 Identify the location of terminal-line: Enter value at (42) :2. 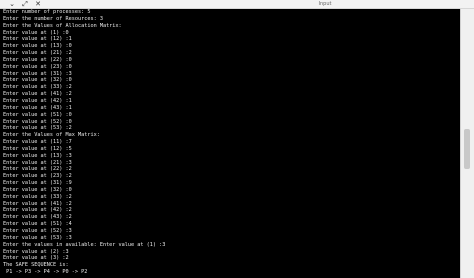
(37, 210).